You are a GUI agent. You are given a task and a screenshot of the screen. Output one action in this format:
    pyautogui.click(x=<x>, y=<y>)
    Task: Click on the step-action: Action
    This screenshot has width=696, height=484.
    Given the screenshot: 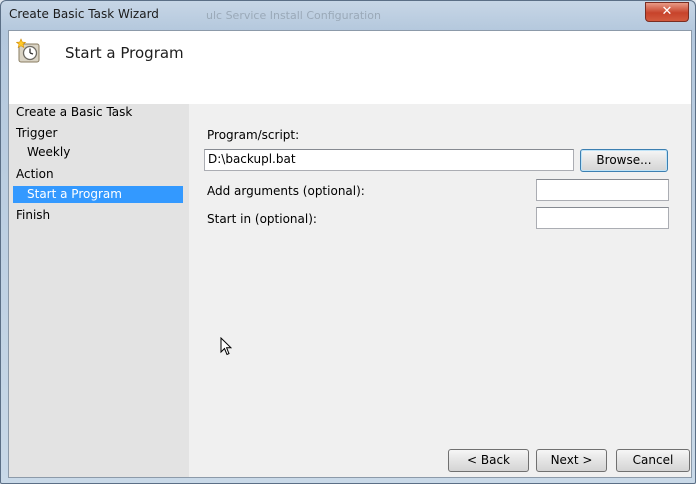 What is the action you would take?
    pyautogui.click(x=35, y=174)
    